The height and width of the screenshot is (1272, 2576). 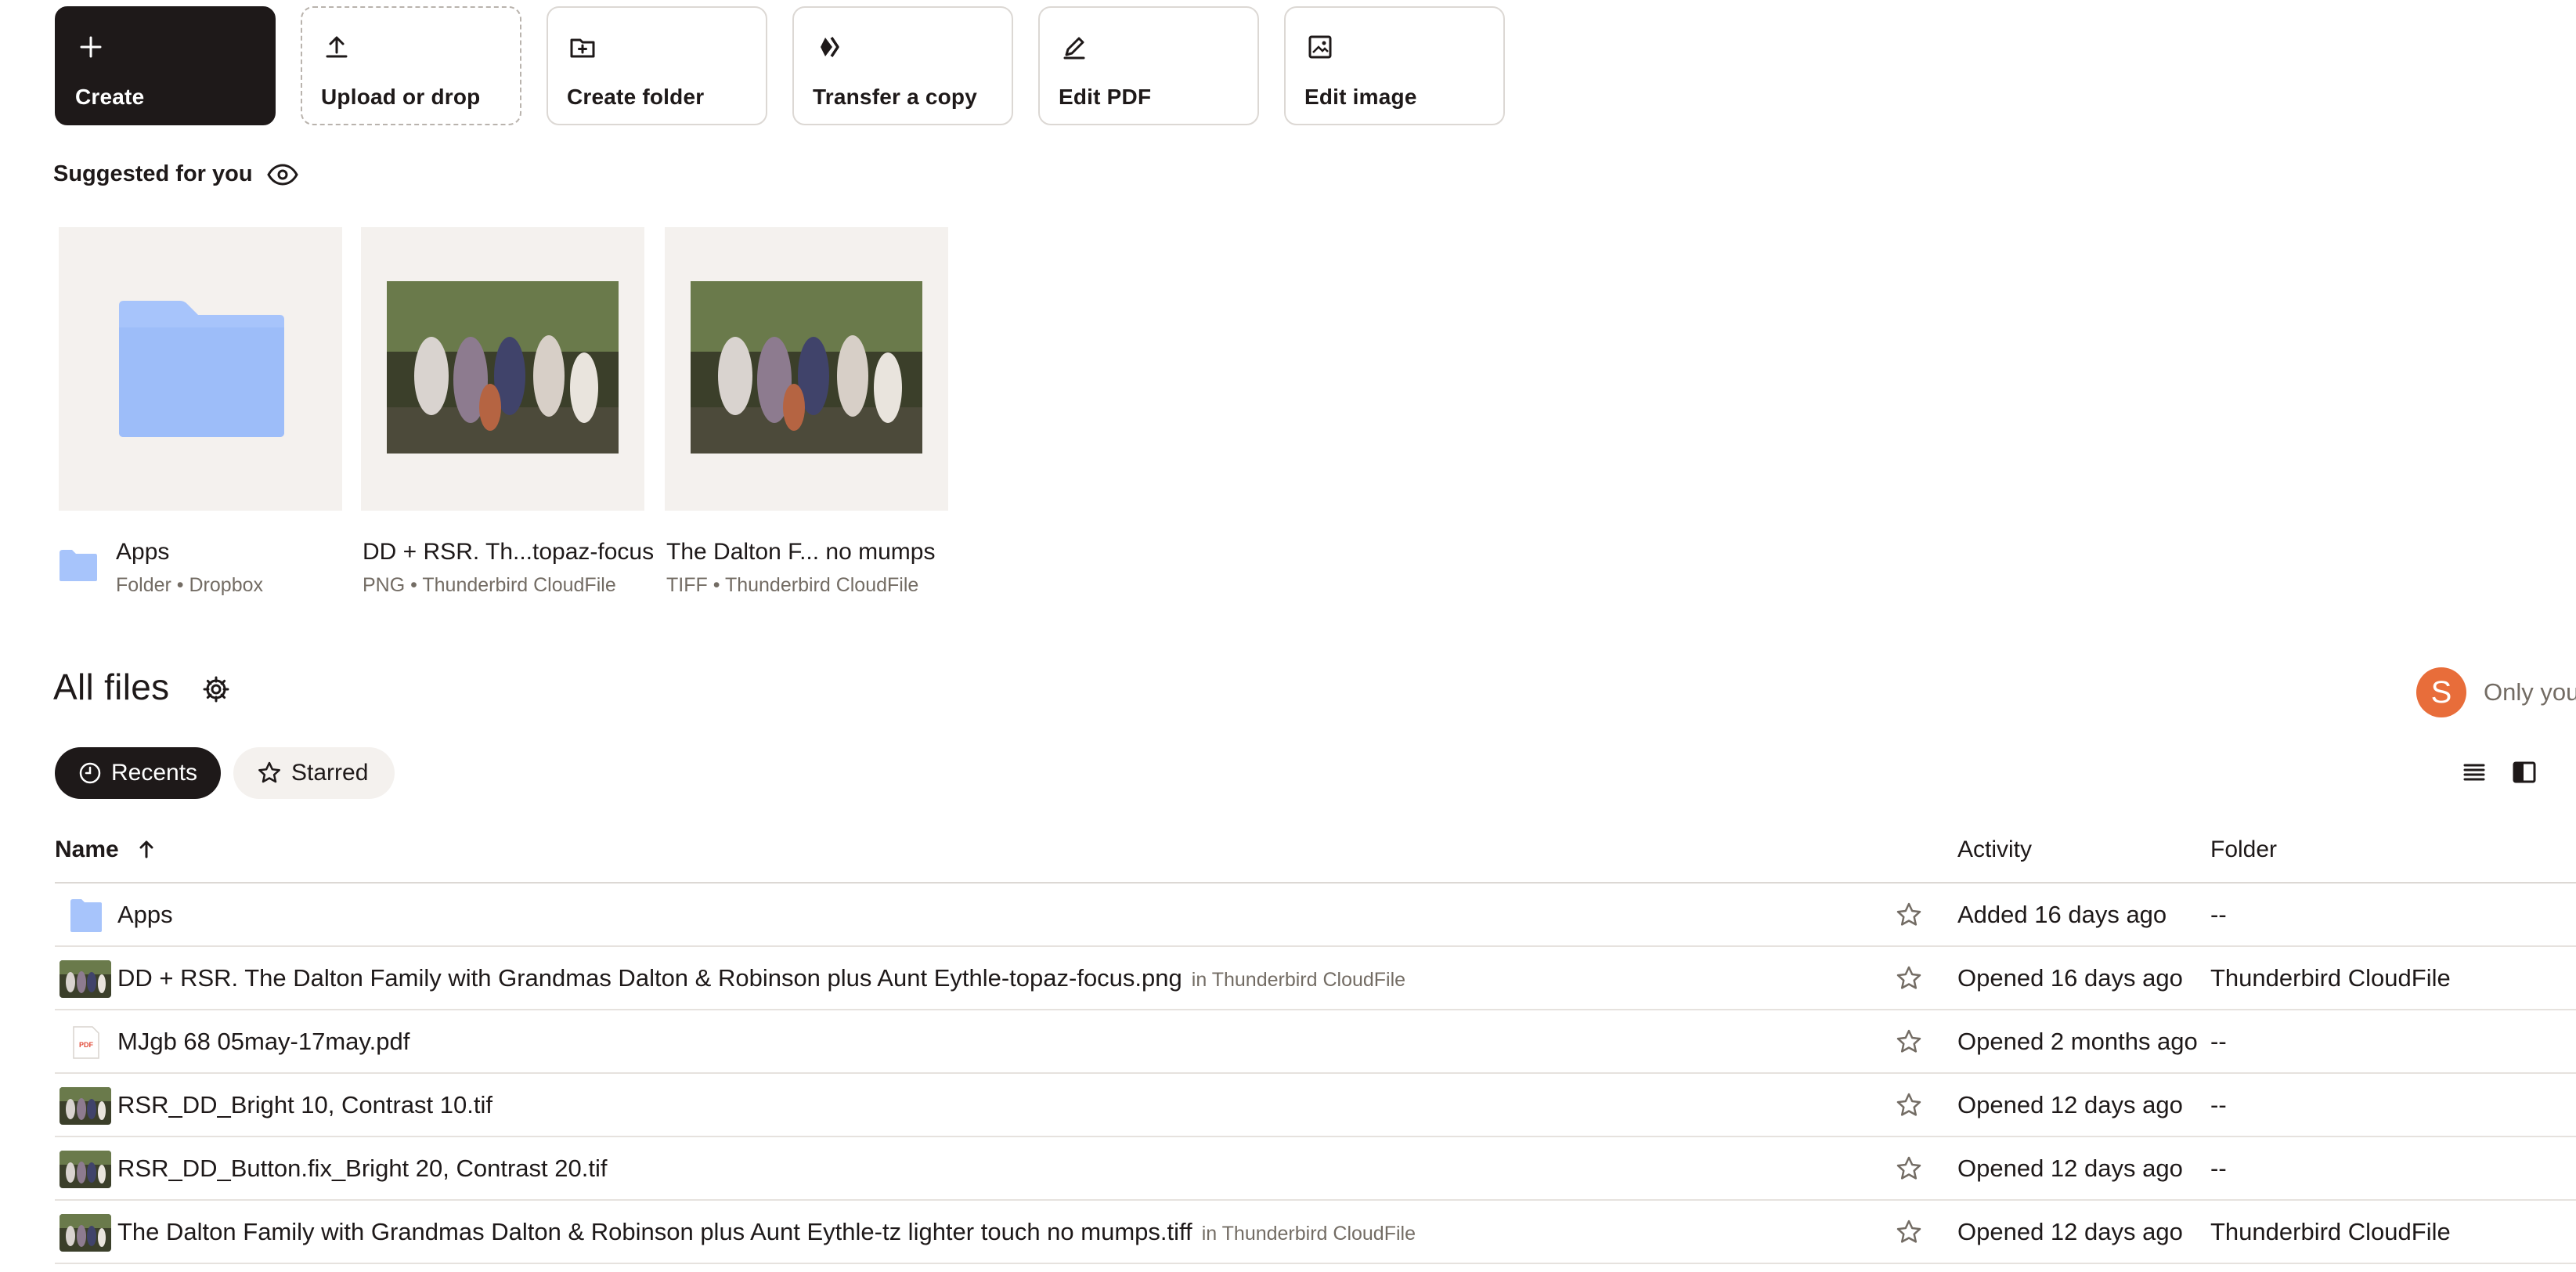 I want to click on list-view-icon, so click(x=2474, y=772).